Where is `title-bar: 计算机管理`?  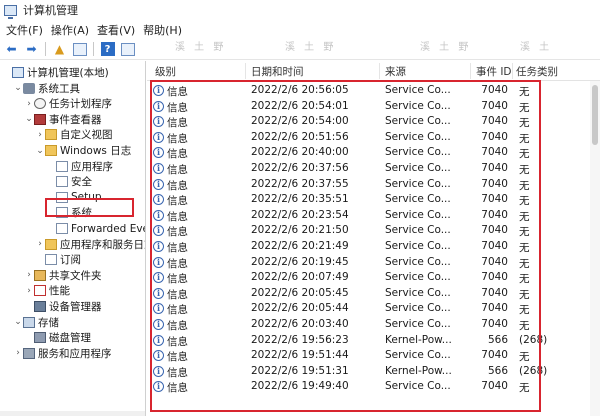
title-bar: 计算机管理 is located at coordinates (300, 10).